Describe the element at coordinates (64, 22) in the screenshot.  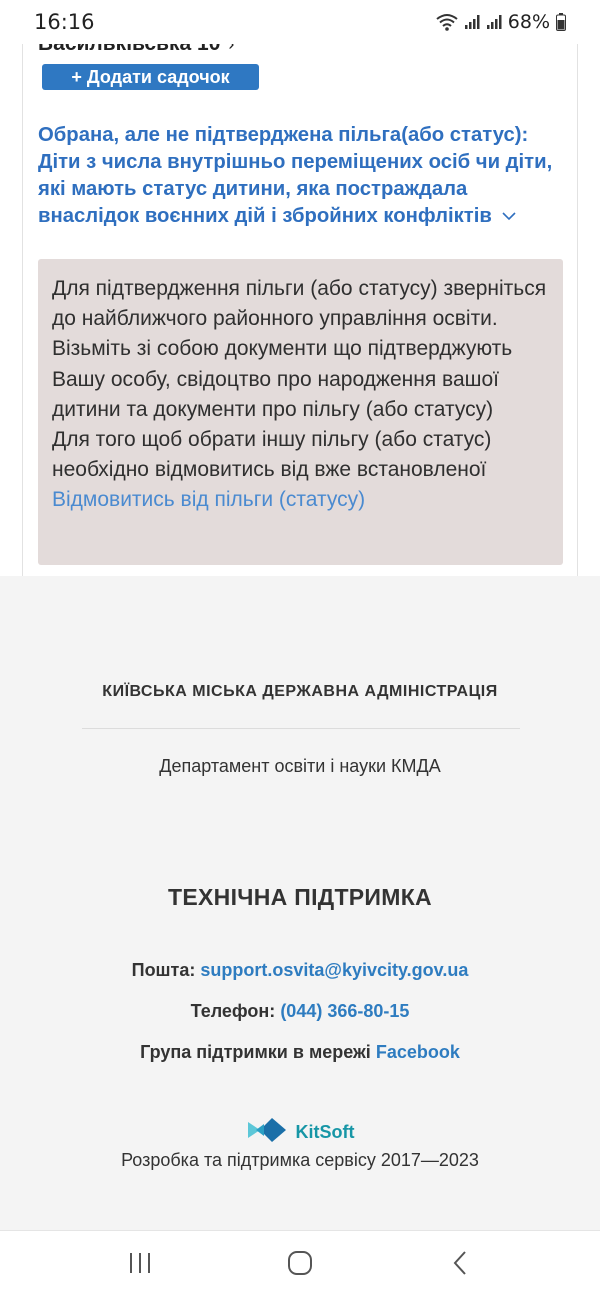
I see `status-time: 16:16` at that location.